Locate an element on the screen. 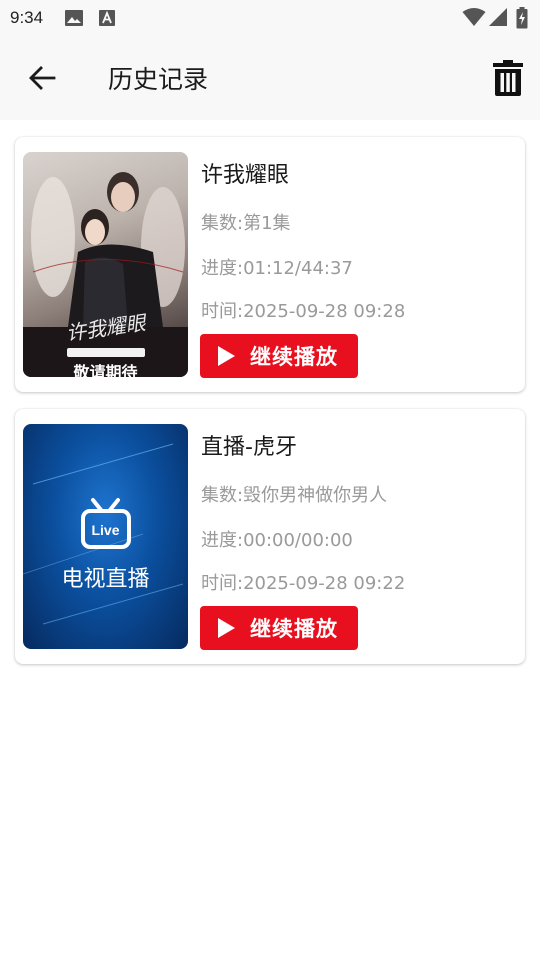  battery-charging-icon is located at coordinates (522, 20).